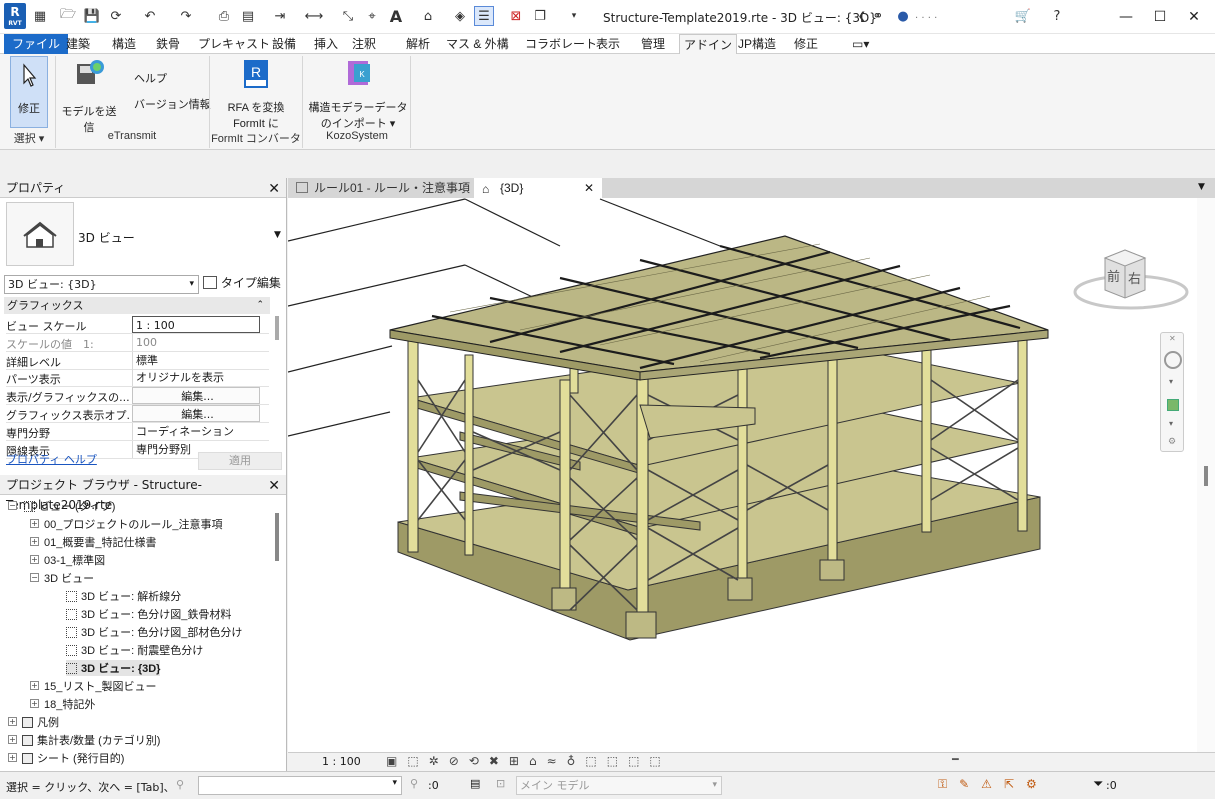 Image resolution: width=1215 pixels, height=799 pixels. Describe the element at coordinates (150, 78) in the screenshot. I see `help-button: ヘルプ` at that location.